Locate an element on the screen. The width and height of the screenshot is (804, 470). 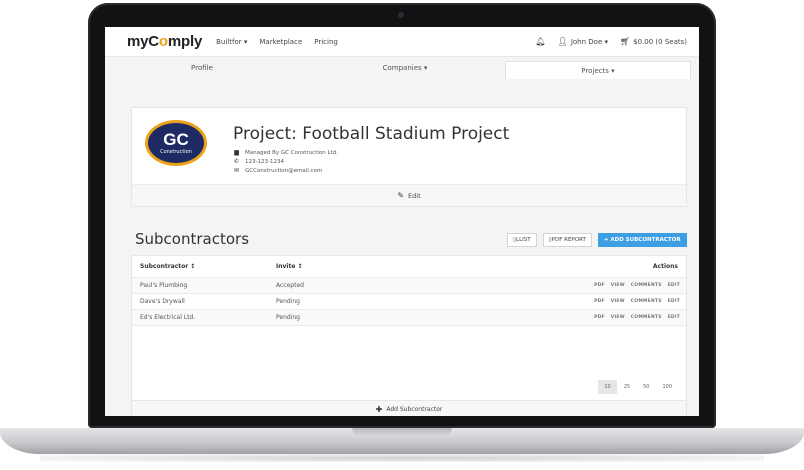
email-row: ✉ GCConstruction@email.com is located at coordinates (277, 171).